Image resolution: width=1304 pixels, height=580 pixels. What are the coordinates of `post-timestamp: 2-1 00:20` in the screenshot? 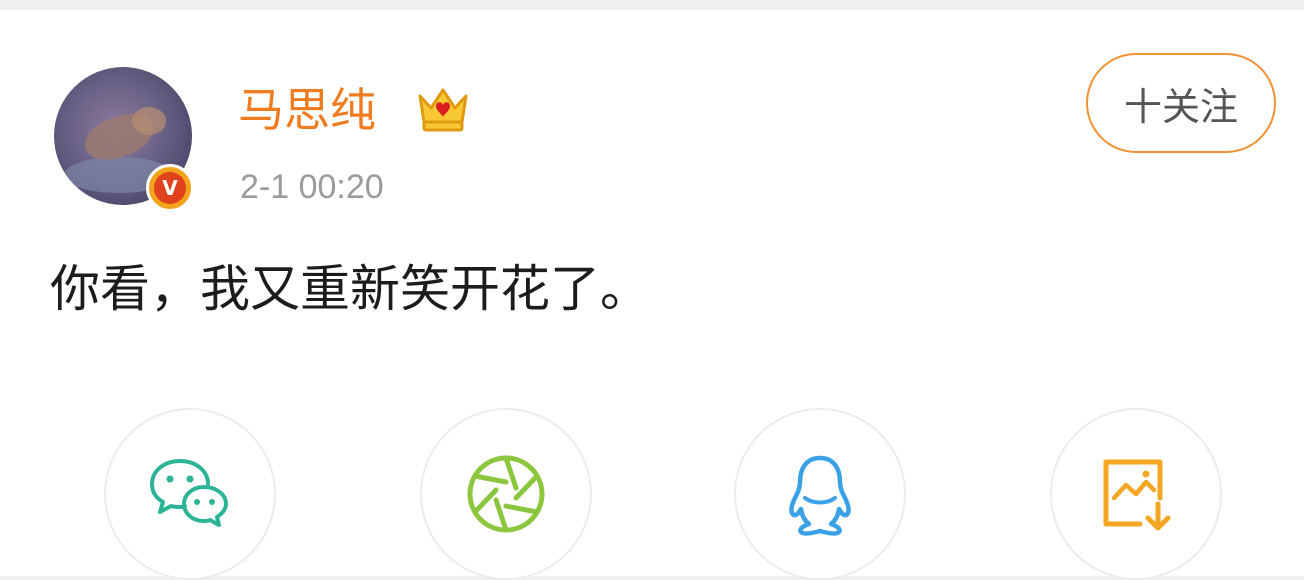 It's located at (312, 187).